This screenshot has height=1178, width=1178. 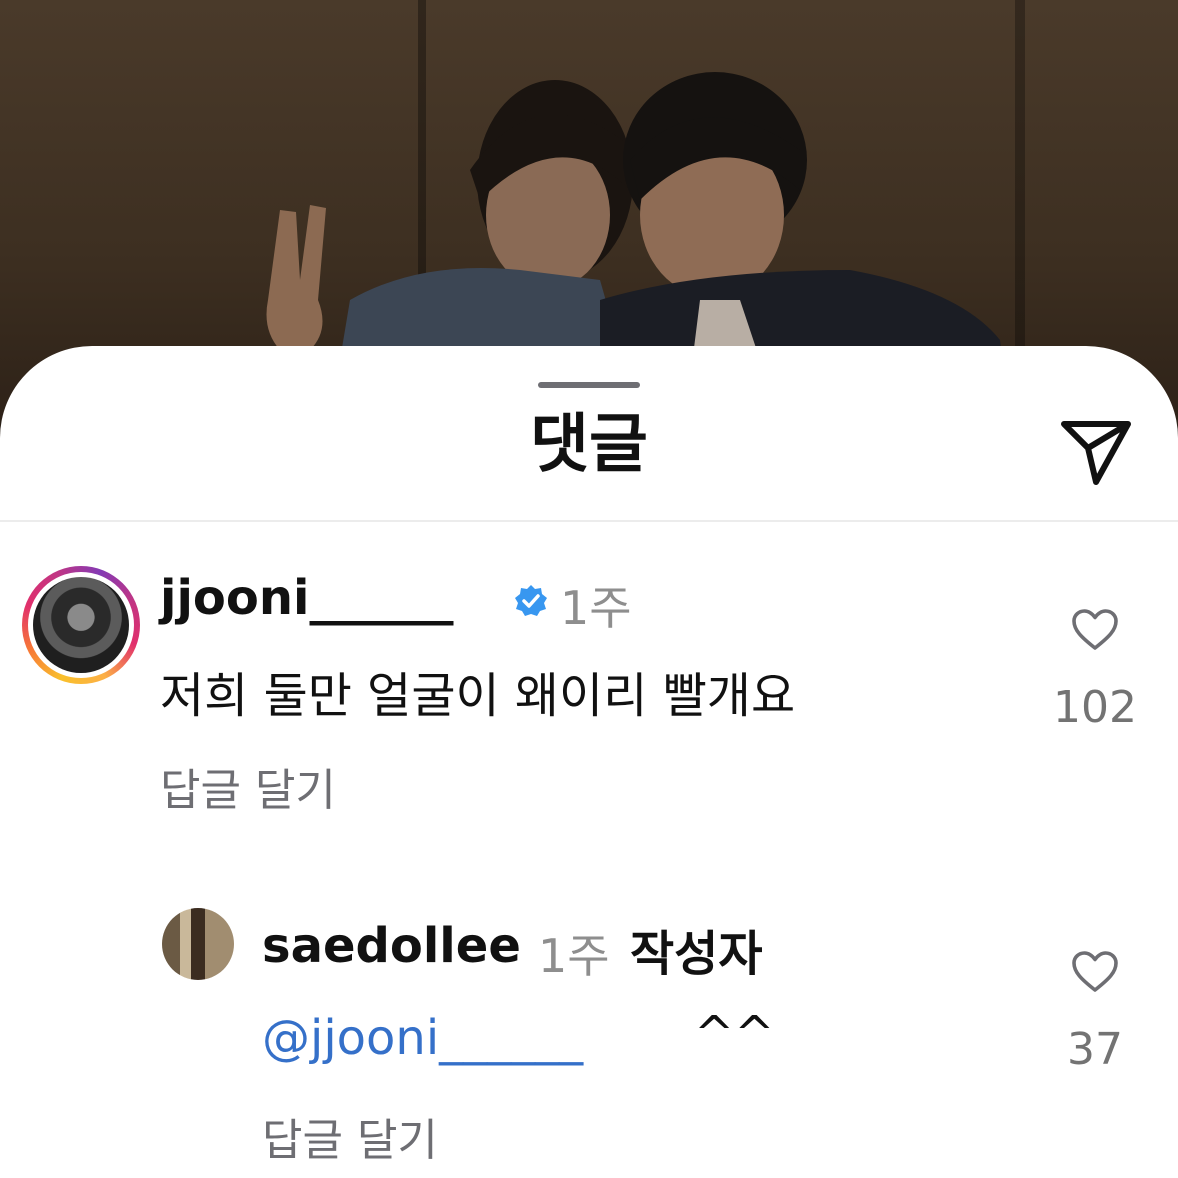 I want to click on comment-text: ^^, so click(x=734, y=1034).